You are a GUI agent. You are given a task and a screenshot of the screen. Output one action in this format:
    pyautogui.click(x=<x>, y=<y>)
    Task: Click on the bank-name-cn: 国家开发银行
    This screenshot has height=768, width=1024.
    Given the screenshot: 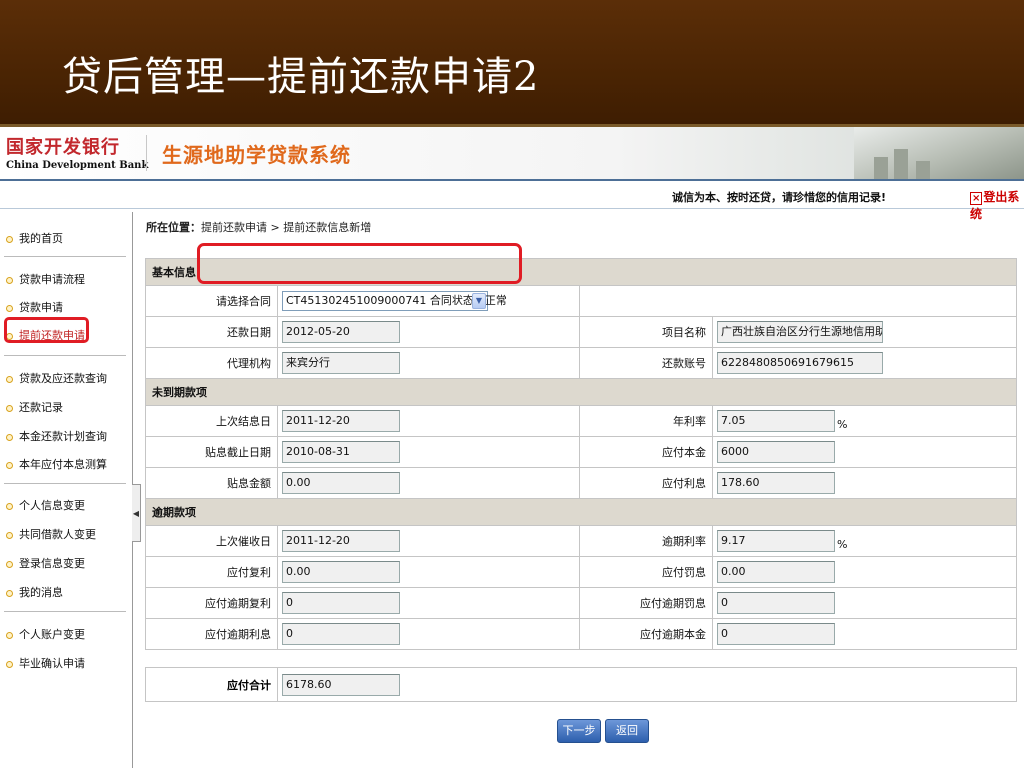 What is the action you would take?
    pyautogui.click(x=63, y=147)
    